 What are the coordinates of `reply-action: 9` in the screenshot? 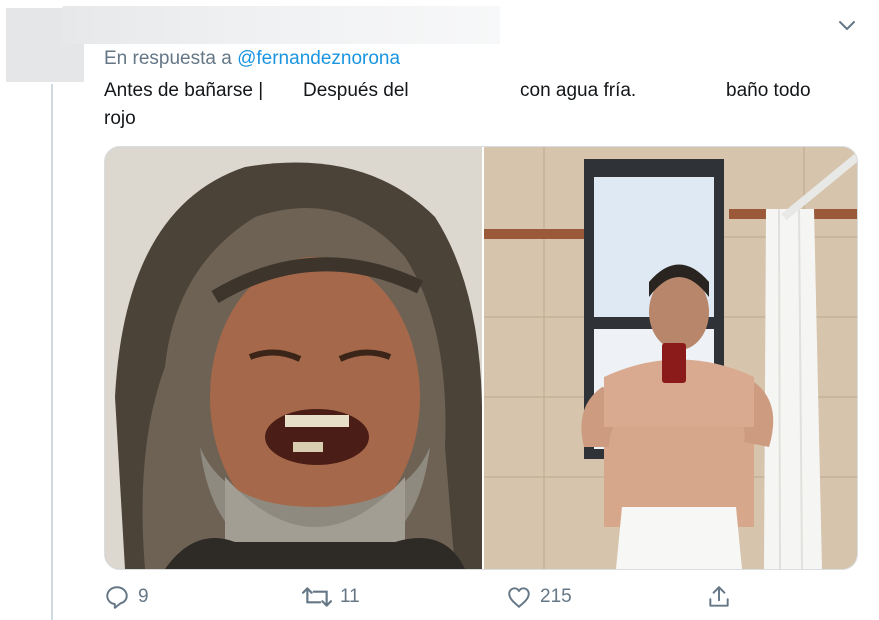 It's located at (126, 597).